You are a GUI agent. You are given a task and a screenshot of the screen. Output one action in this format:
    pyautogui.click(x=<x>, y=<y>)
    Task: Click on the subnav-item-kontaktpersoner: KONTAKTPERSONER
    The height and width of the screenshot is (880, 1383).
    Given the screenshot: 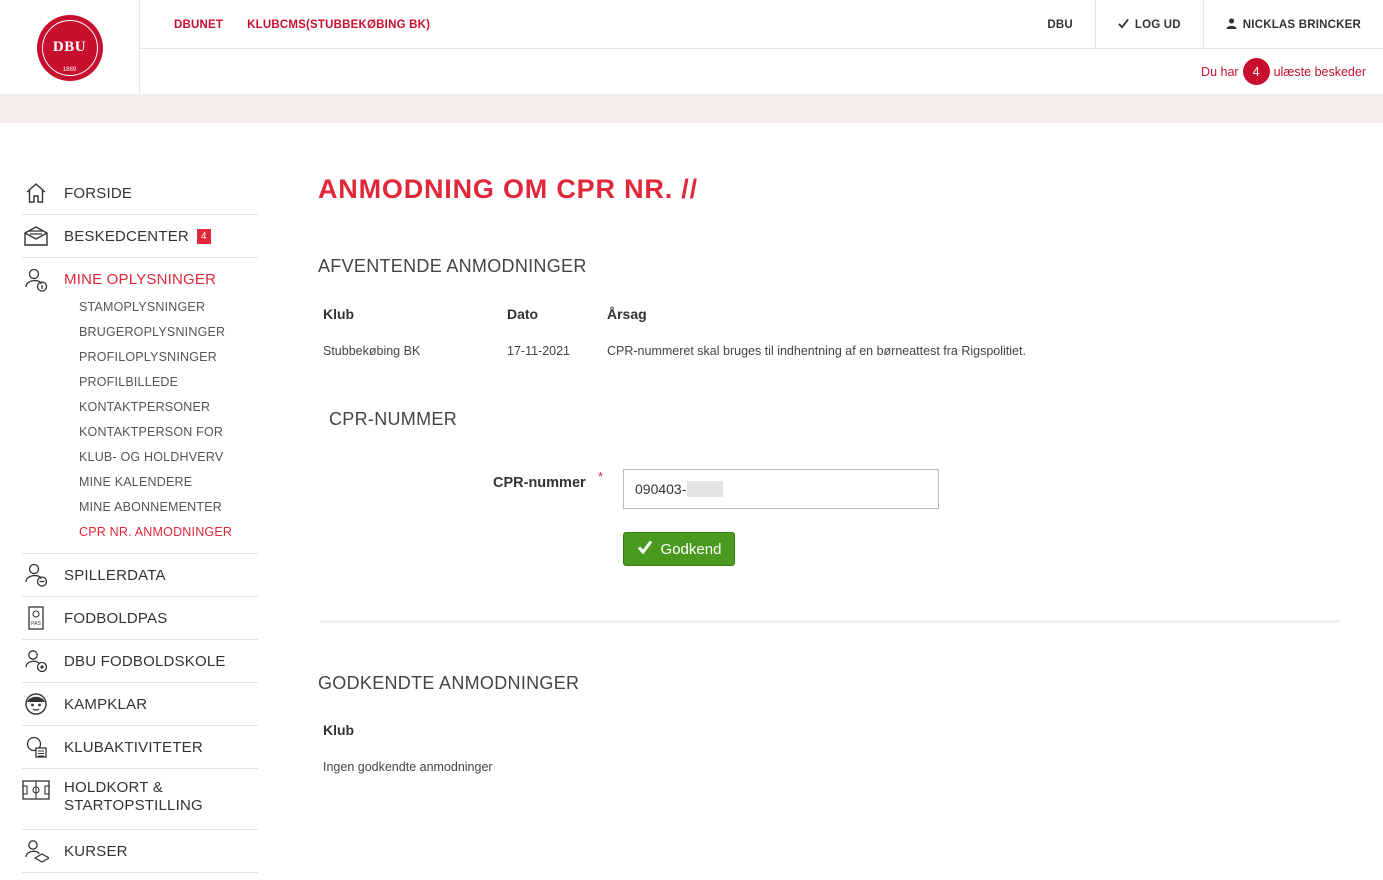 What is the action you would take?
    pyautogui.click(x=168, y=407)
    